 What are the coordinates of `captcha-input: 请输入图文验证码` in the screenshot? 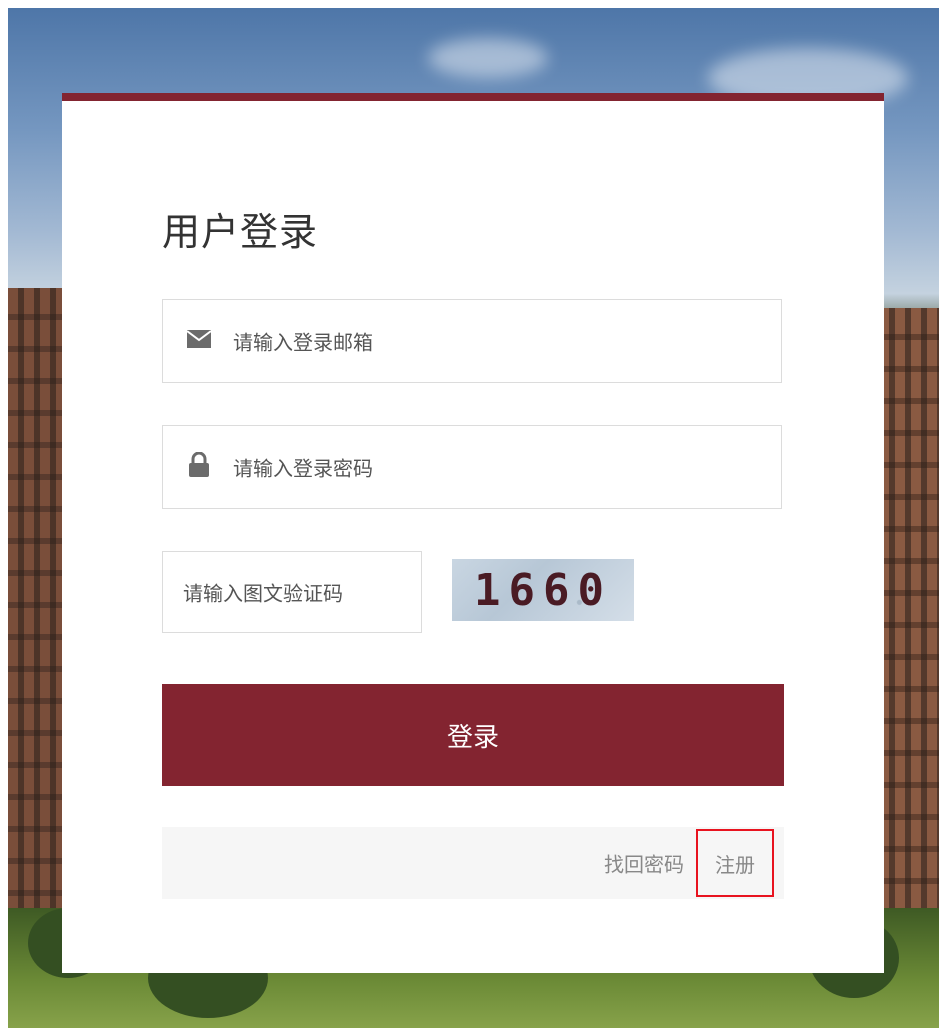 It's located at (292, 592).